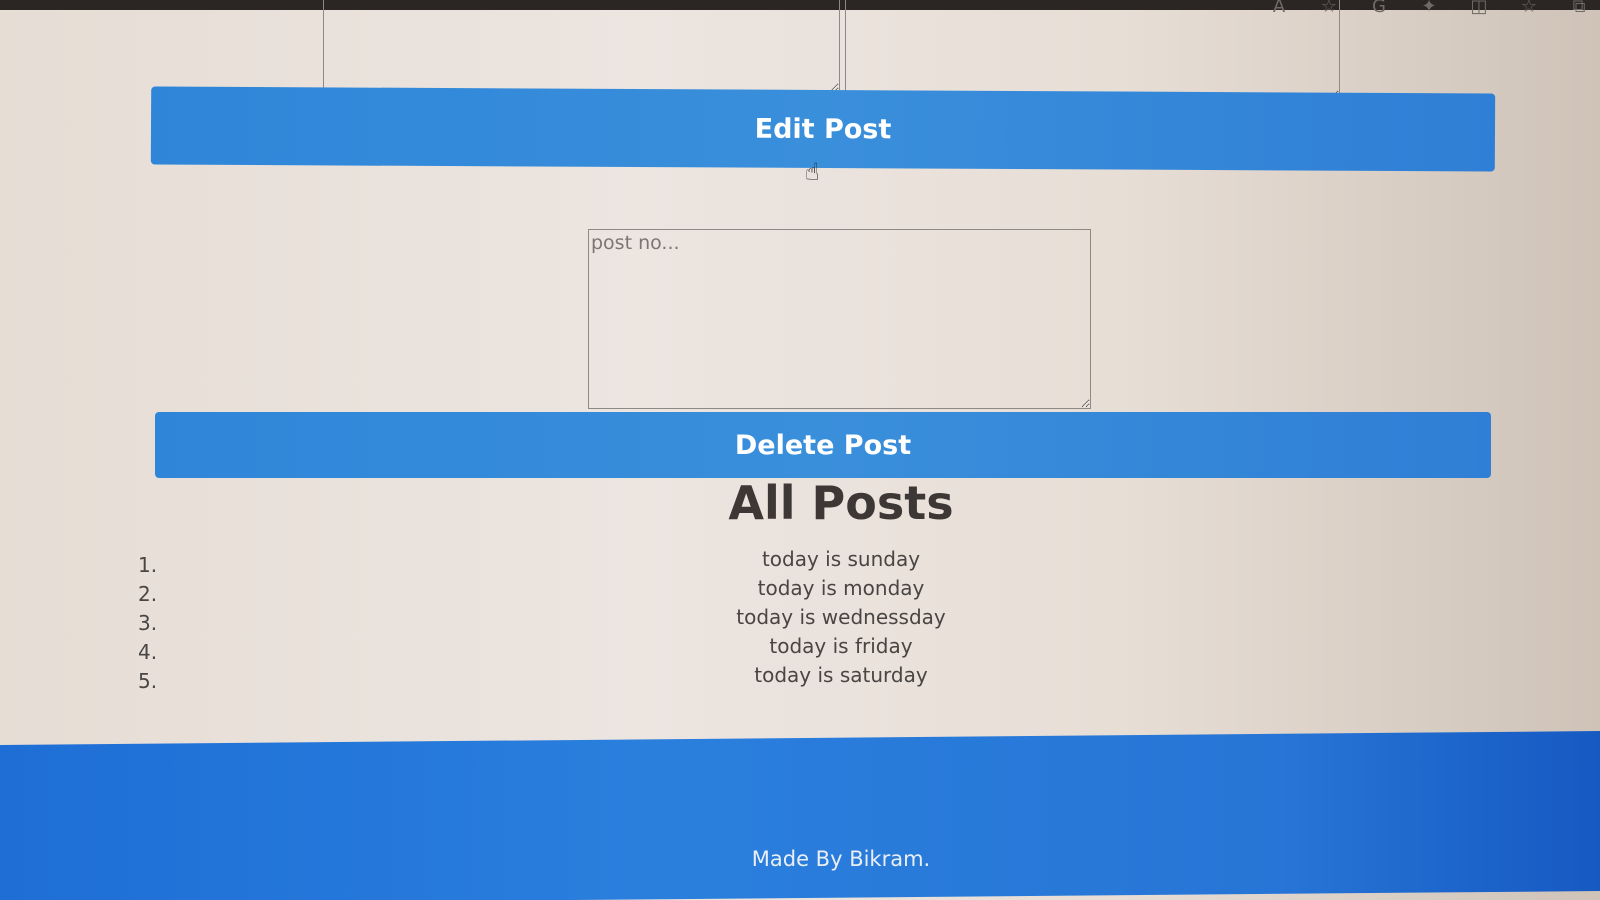  What do you see at coordinates (823, 129) in the screenshot?
I see `edit-post-button: Edit Post` at bounding box center [823, 129].